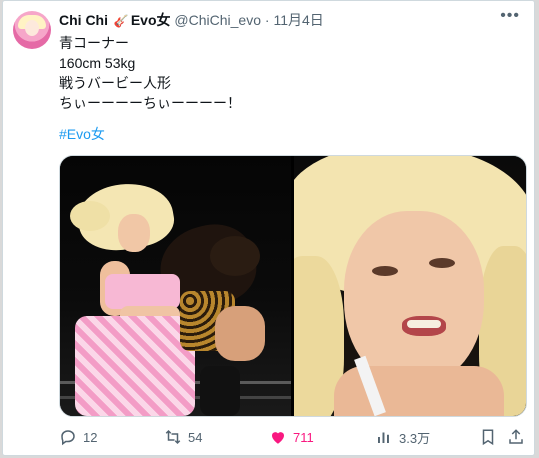 The image size is (539, 458). I want to click on reply-button: 12, so click(78, 437).